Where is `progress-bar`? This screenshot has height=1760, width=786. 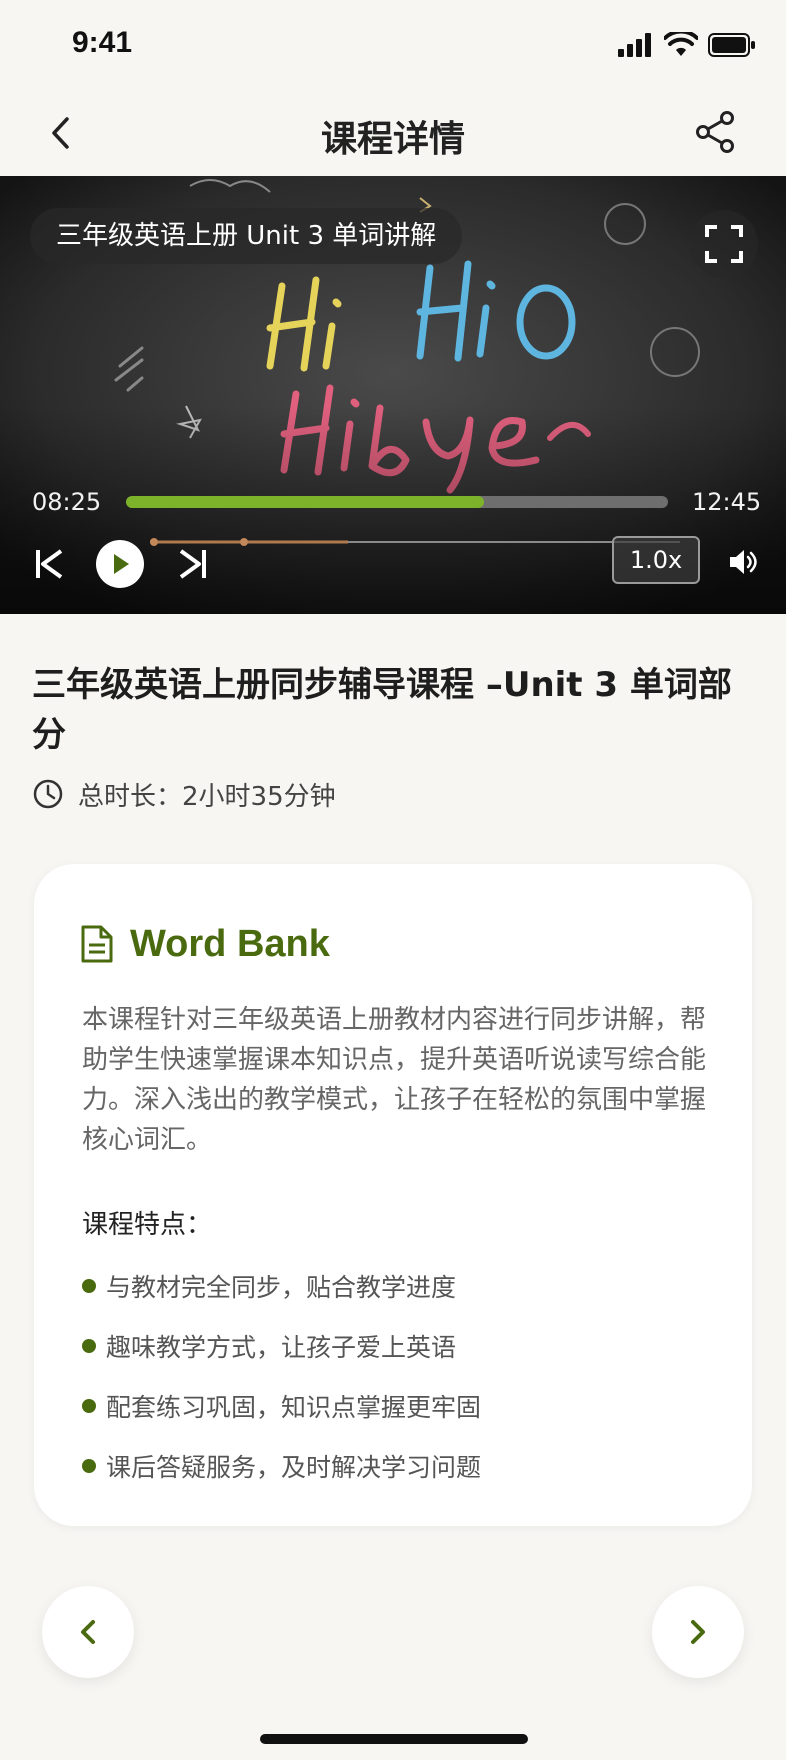
progress-bar is located at coordinates (397, 502).